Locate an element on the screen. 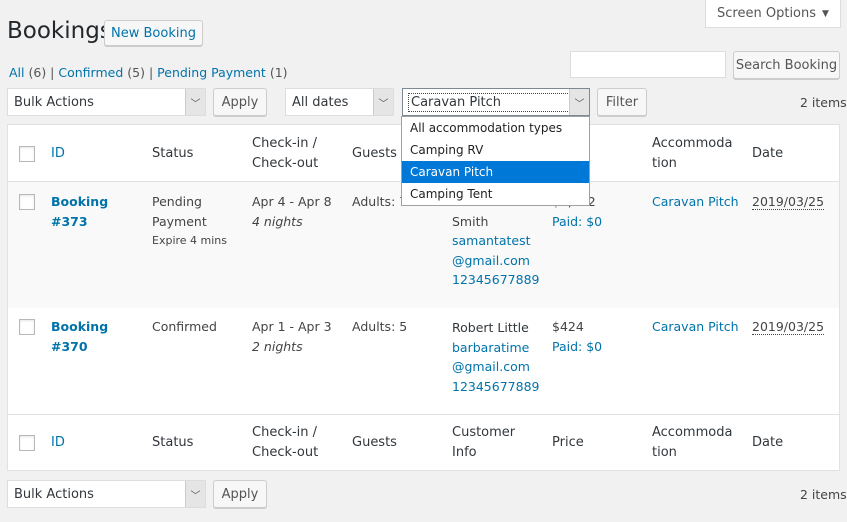  accommodation-select: Caravan Pitch ﹀ is located at coordinates (496, 102).